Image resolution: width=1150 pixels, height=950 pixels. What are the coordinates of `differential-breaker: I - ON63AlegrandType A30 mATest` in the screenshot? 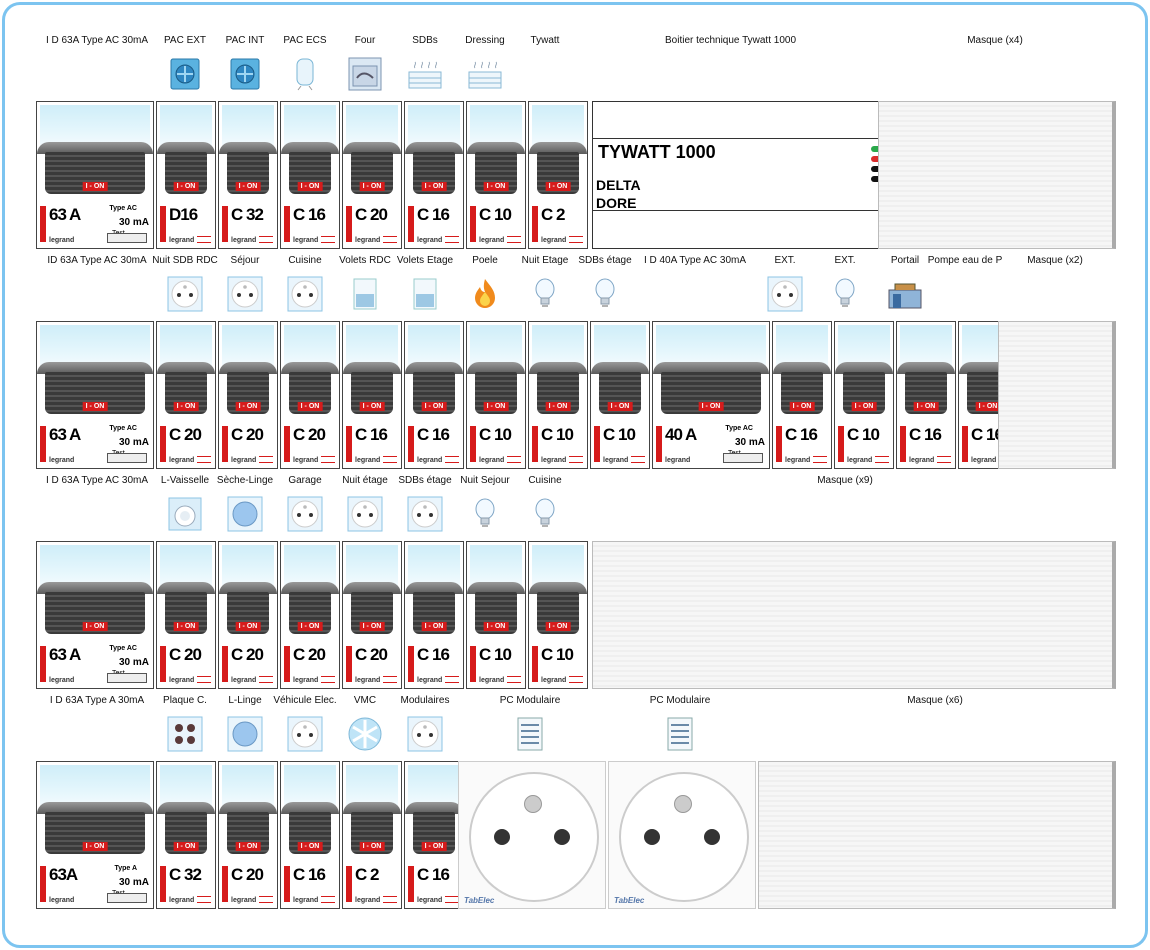 It's located at (95, 835).